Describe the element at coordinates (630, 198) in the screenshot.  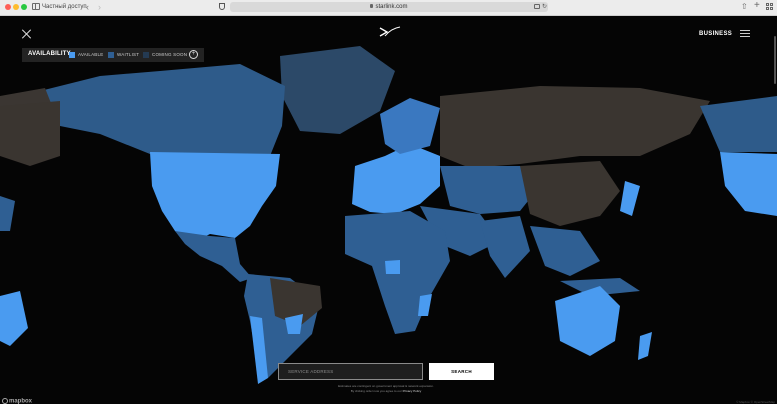
I see `japan-region` at that location.